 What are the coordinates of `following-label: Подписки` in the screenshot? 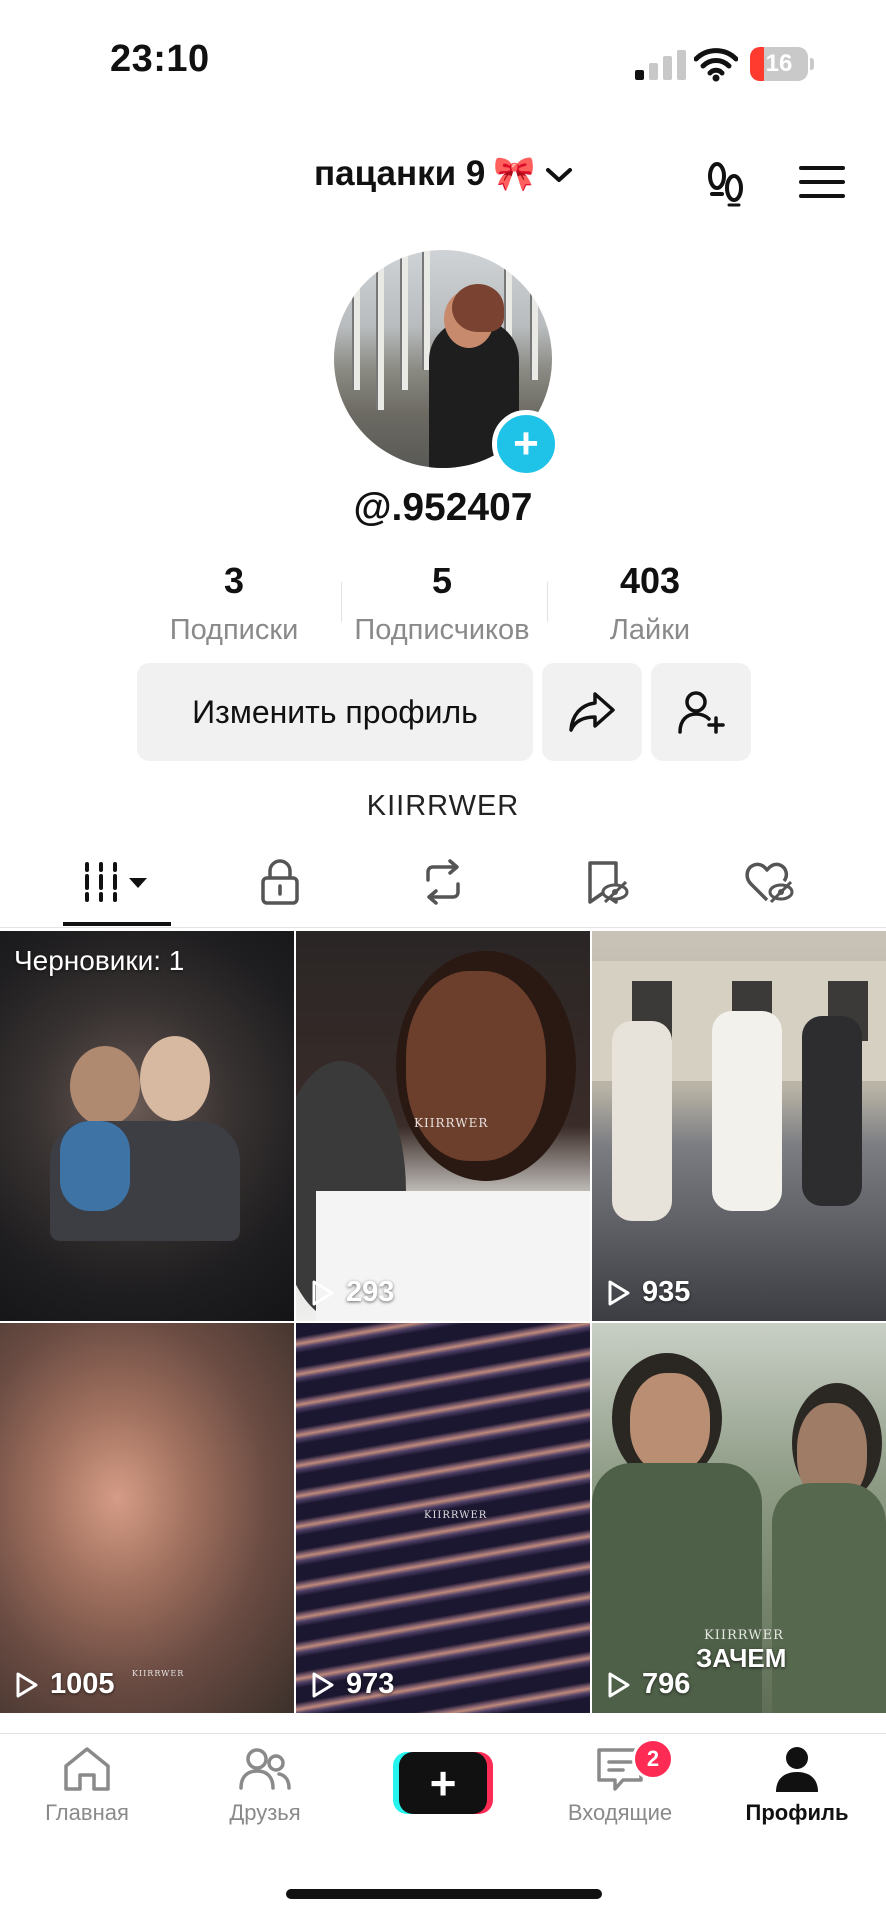 It's located at (234, 630).